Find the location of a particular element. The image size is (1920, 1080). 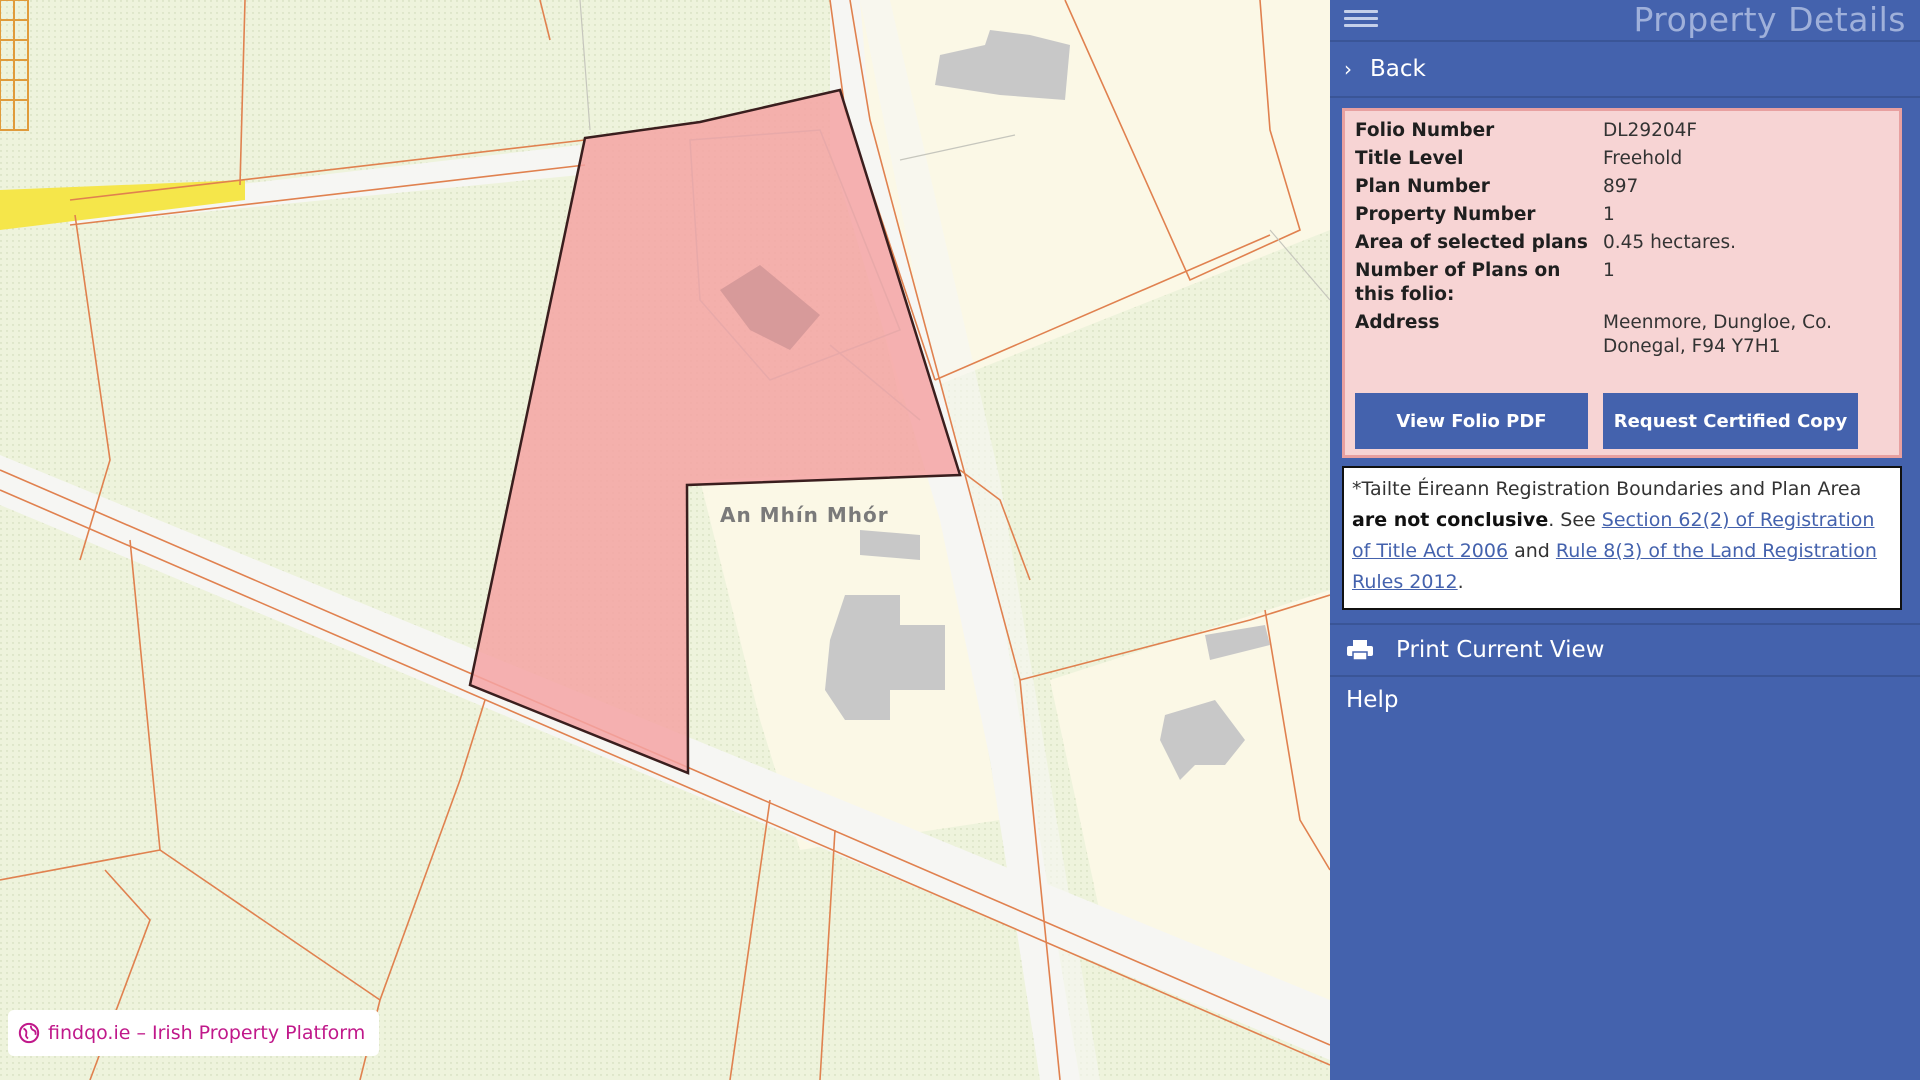

notice-mid: . See is located at coordinates (1575, 520).